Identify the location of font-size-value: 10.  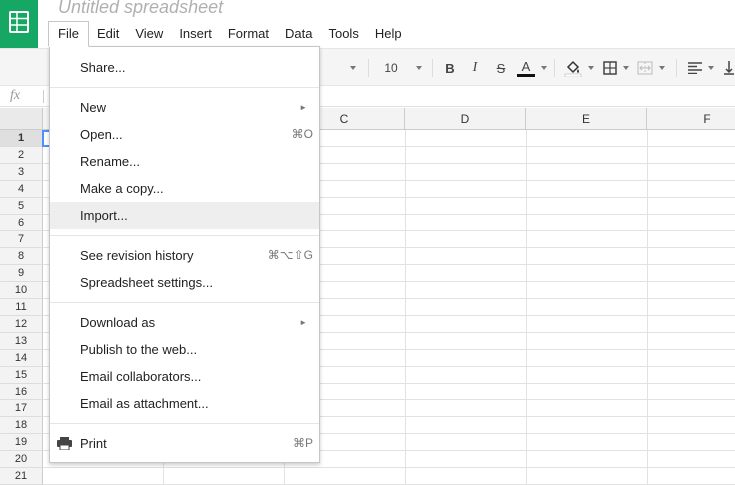
(391, 68).